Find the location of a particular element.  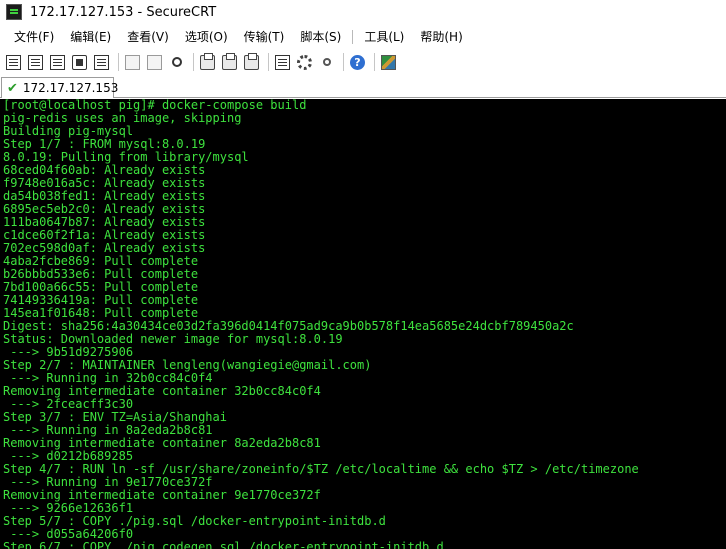

connect-button is located at coordinates (13, 62).